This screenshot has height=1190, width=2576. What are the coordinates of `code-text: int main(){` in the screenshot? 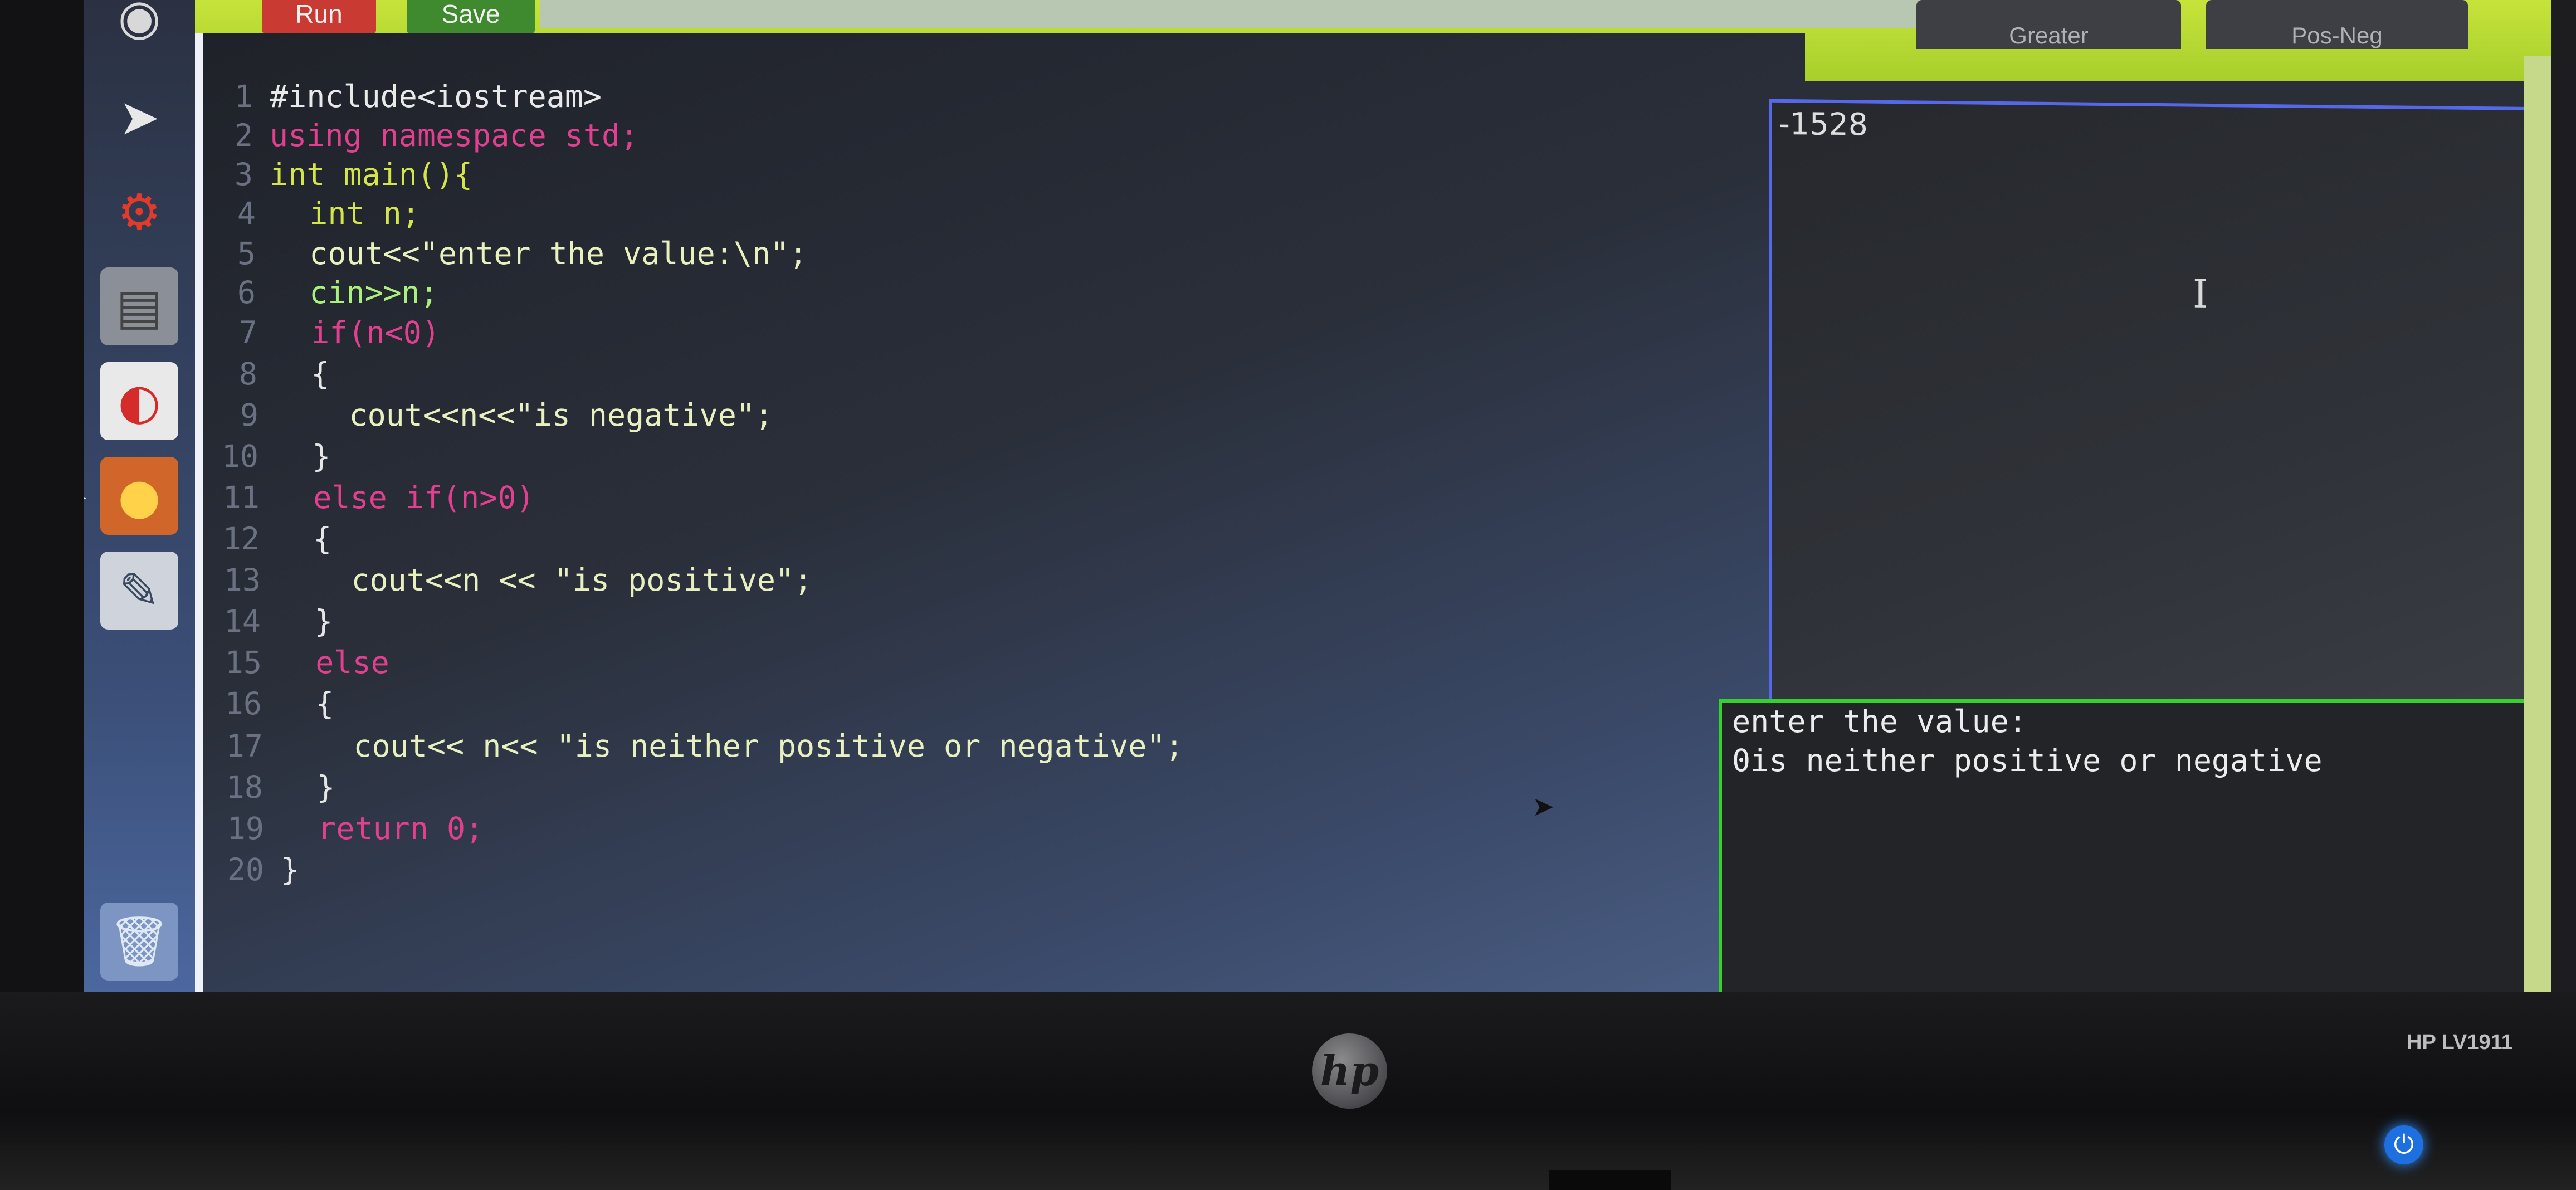 It's located at (371, 174).